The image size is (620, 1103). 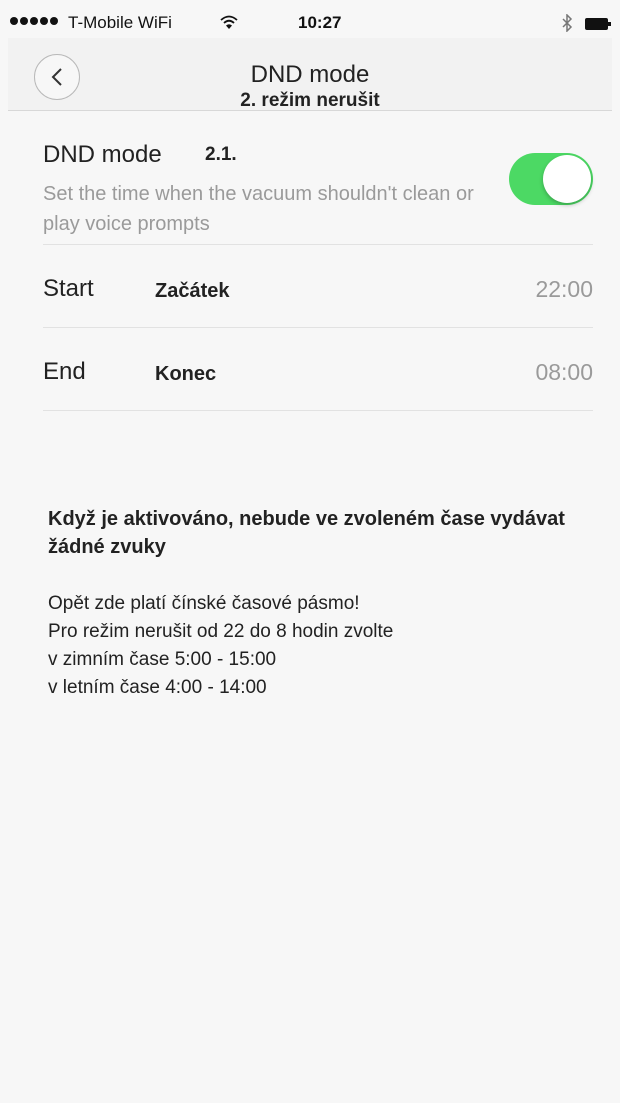 I want to click on end-time-row: End Konec 08:00, so click(x=318, y=369).